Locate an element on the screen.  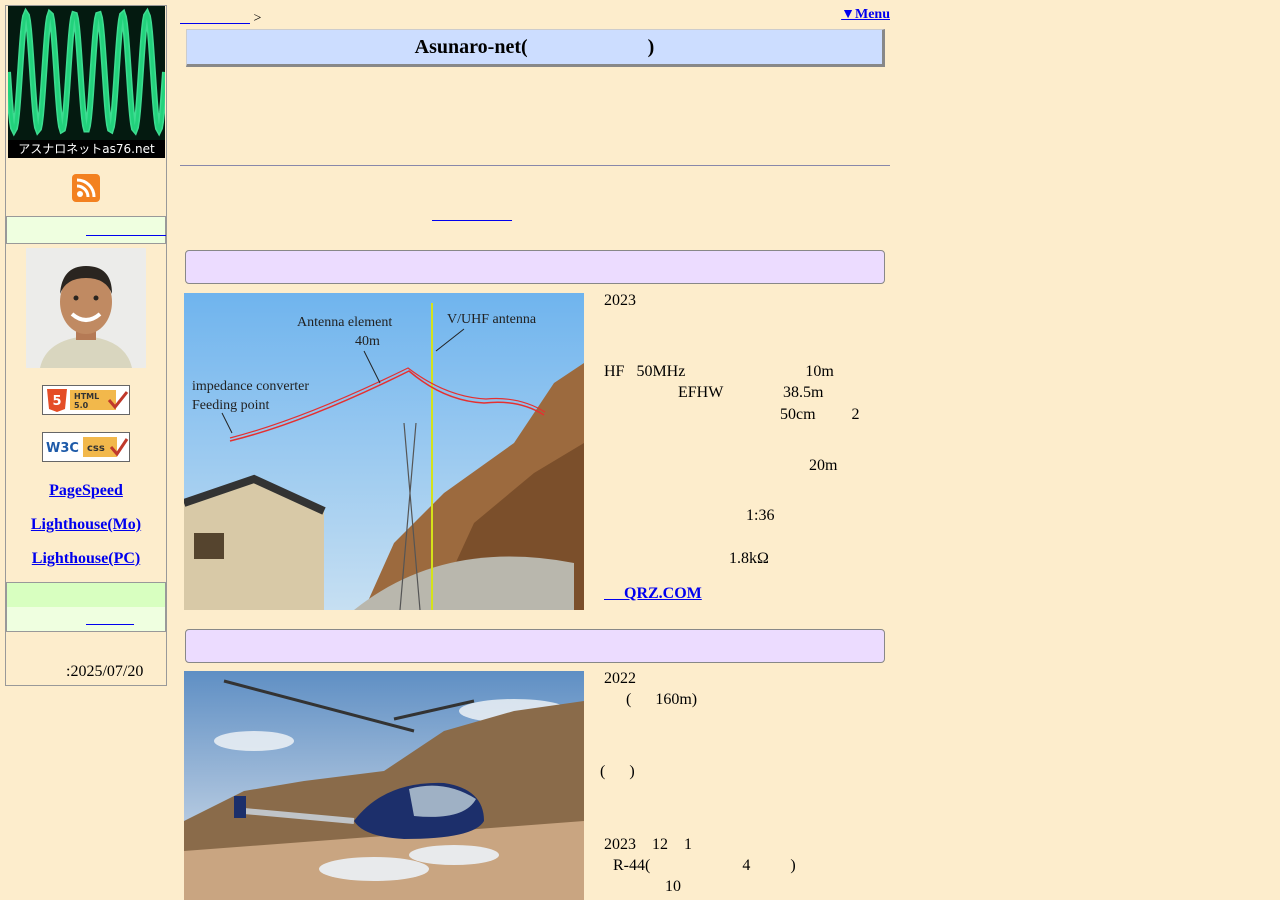
section1-text-7: 1.8kΩ is located at coordinates (749, 558).